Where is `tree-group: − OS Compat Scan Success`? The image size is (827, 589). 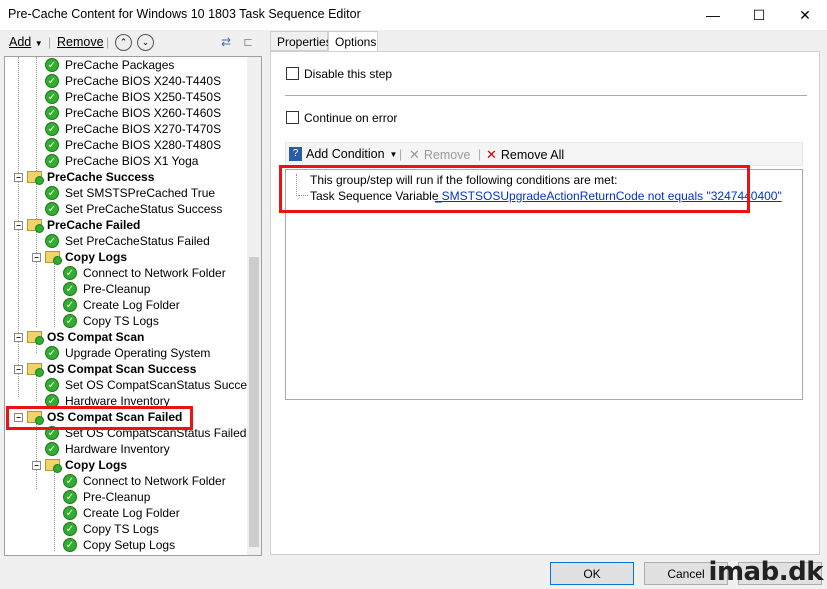 tree-group: − OS Compat Scan Success is located at coordinates (105, 369).